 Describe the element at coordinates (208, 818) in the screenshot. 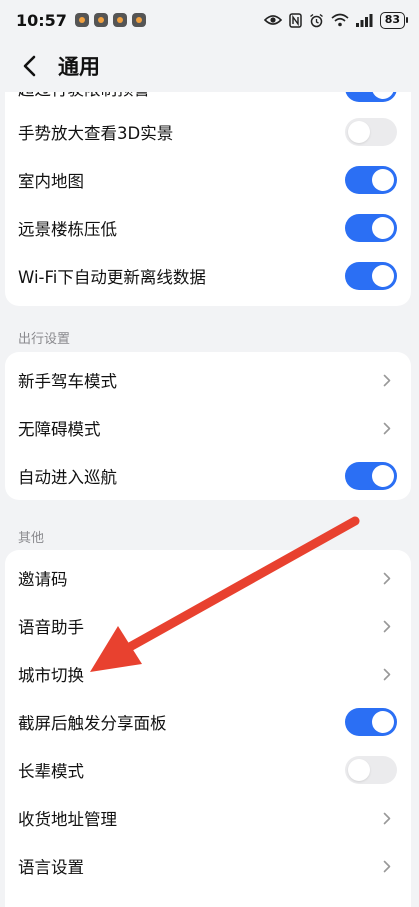

I see `settings-row-shipping-address: 收货地址管理` at that location.